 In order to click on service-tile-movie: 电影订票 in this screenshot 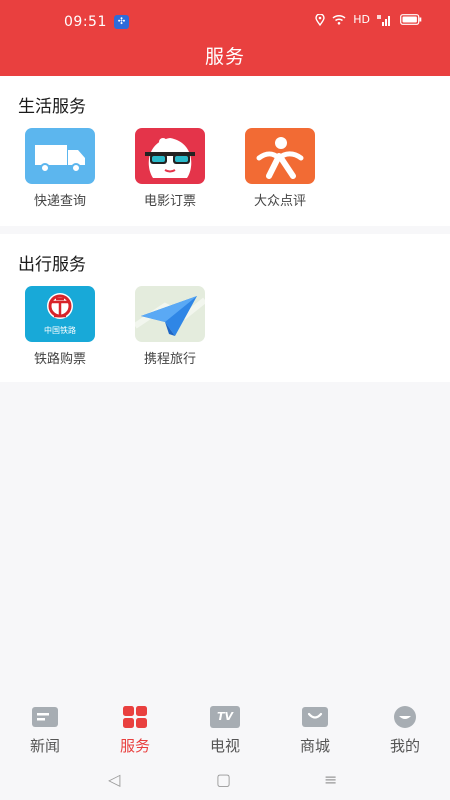, I will do `click(170, 168)`.